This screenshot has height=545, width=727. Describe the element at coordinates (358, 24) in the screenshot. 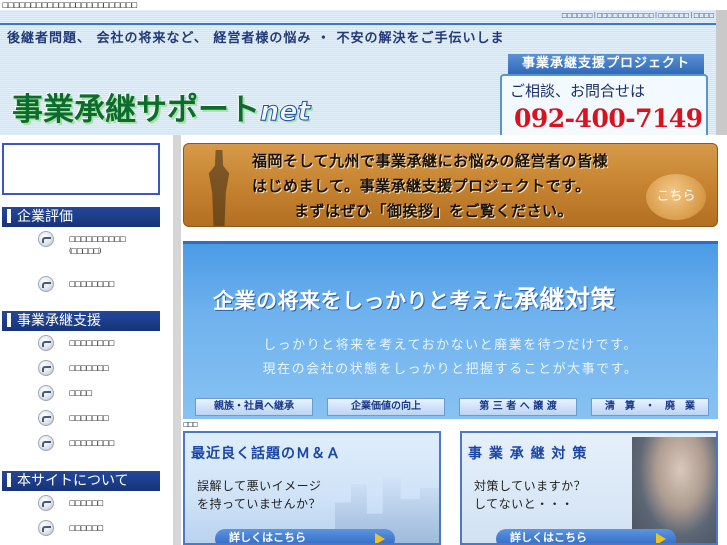

I see `header-divider` at that location.